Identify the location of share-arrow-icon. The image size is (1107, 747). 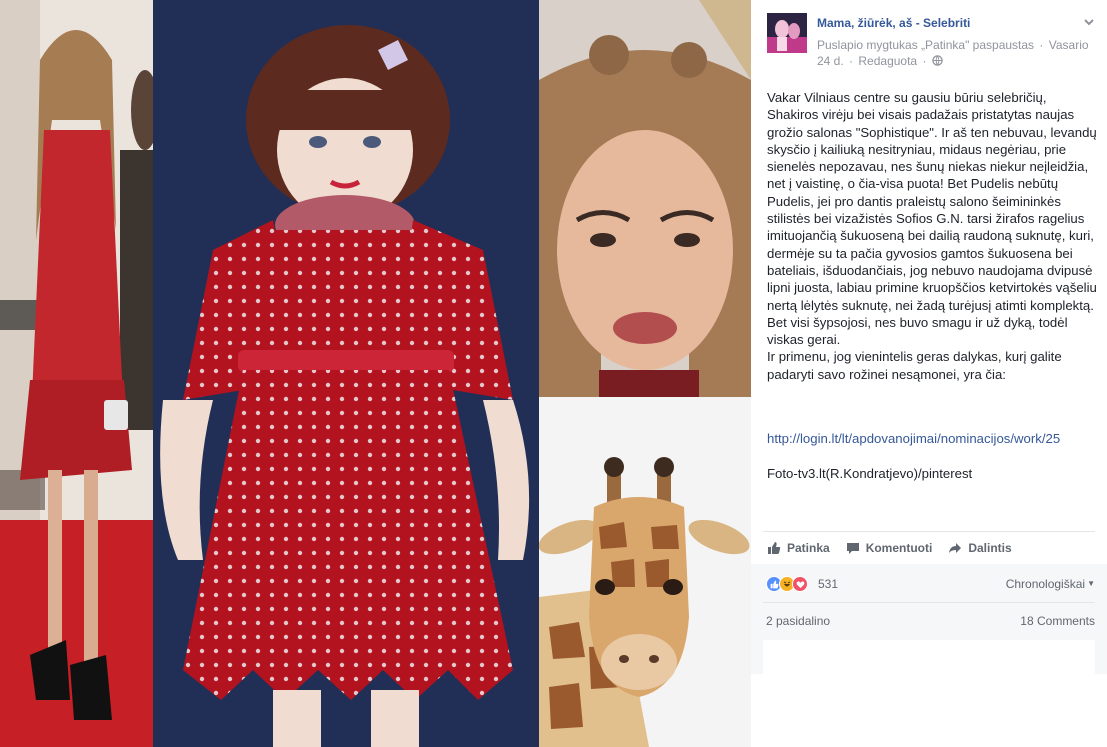
(955, 548).